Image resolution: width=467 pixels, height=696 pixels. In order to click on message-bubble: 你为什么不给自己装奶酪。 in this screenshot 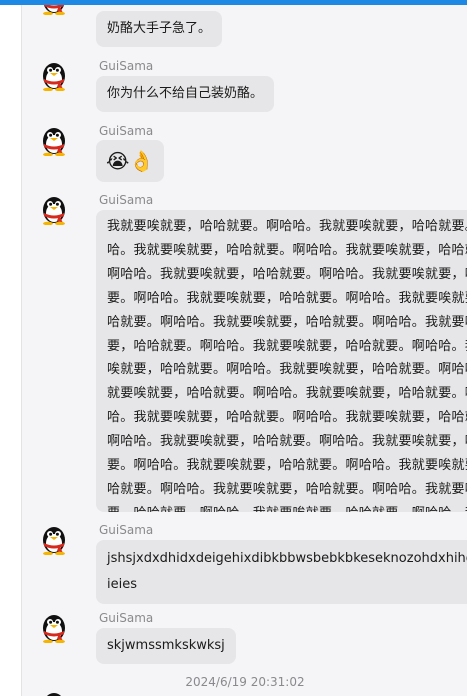, I will do `click(185, 94)`.